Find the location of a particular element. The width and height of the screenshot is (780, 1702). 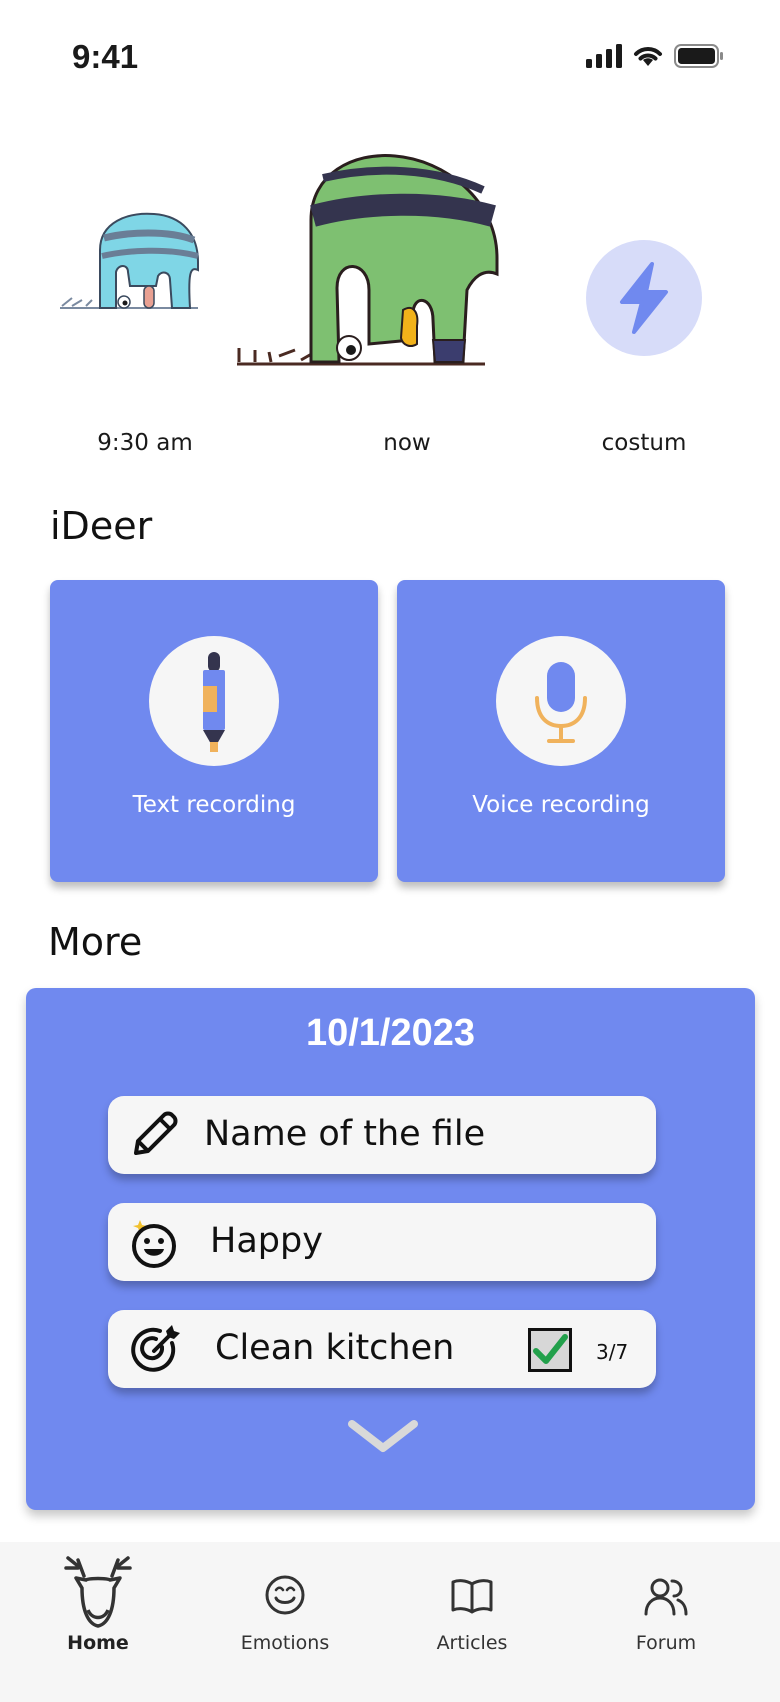

status-icons is located at coordinates (655, 56).